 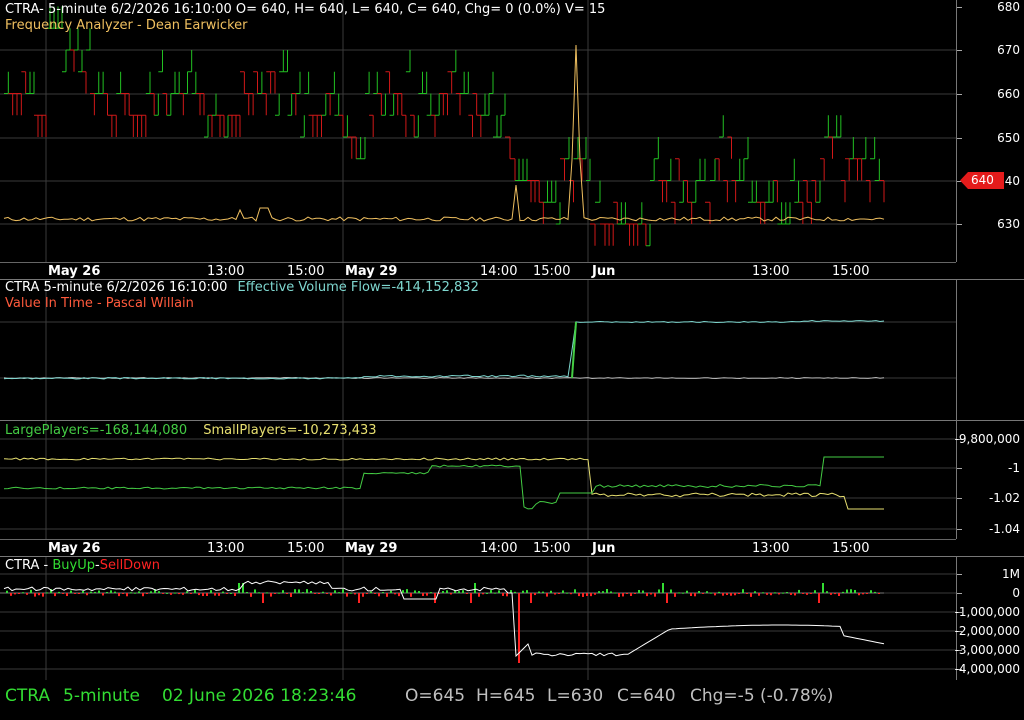 What do you see at coordinates (575, 696) in the screenshot?
I see `status-low: L=630` at bounding box center [575, 696].